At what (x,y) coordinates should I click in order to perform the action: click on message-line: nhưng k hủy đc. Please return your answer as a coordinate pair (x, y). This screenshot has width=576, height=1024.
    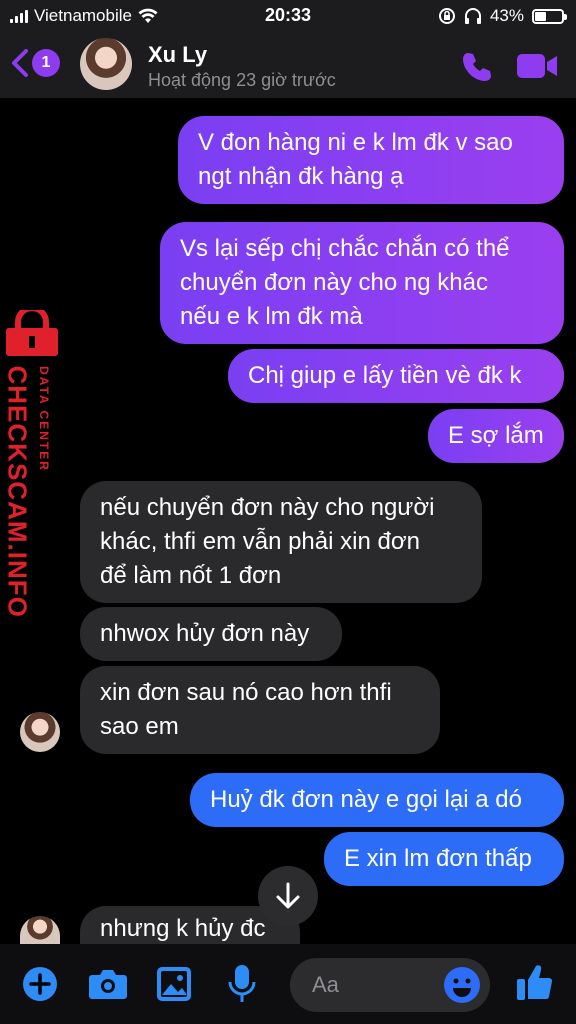
    Looking at the image, I should click on (183, 928).